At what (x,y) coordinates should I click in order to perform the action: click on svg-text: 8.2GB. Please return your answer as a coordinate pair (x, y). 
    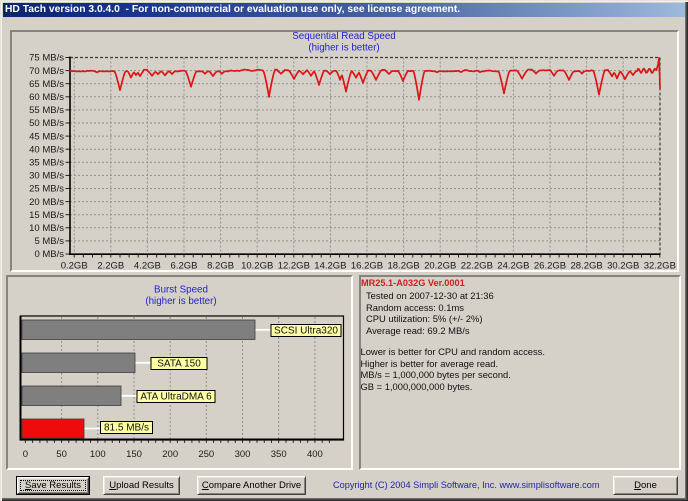
    Looking at the image, I should click on (220, 266).